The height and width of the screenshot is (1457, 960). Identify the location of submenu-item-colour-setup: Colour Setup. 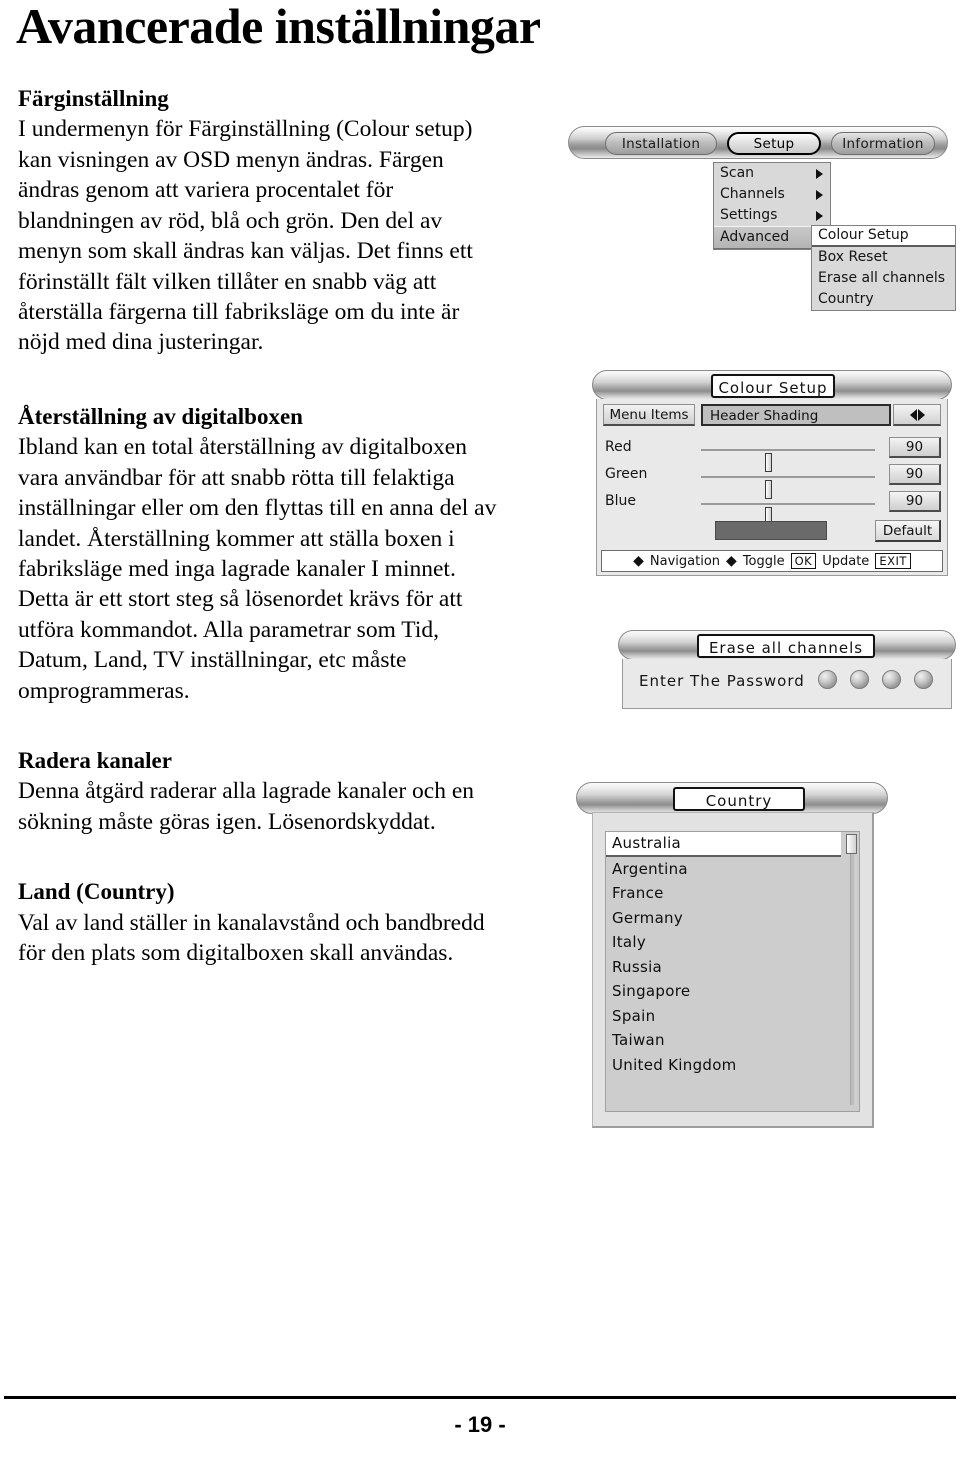
(883, 236).